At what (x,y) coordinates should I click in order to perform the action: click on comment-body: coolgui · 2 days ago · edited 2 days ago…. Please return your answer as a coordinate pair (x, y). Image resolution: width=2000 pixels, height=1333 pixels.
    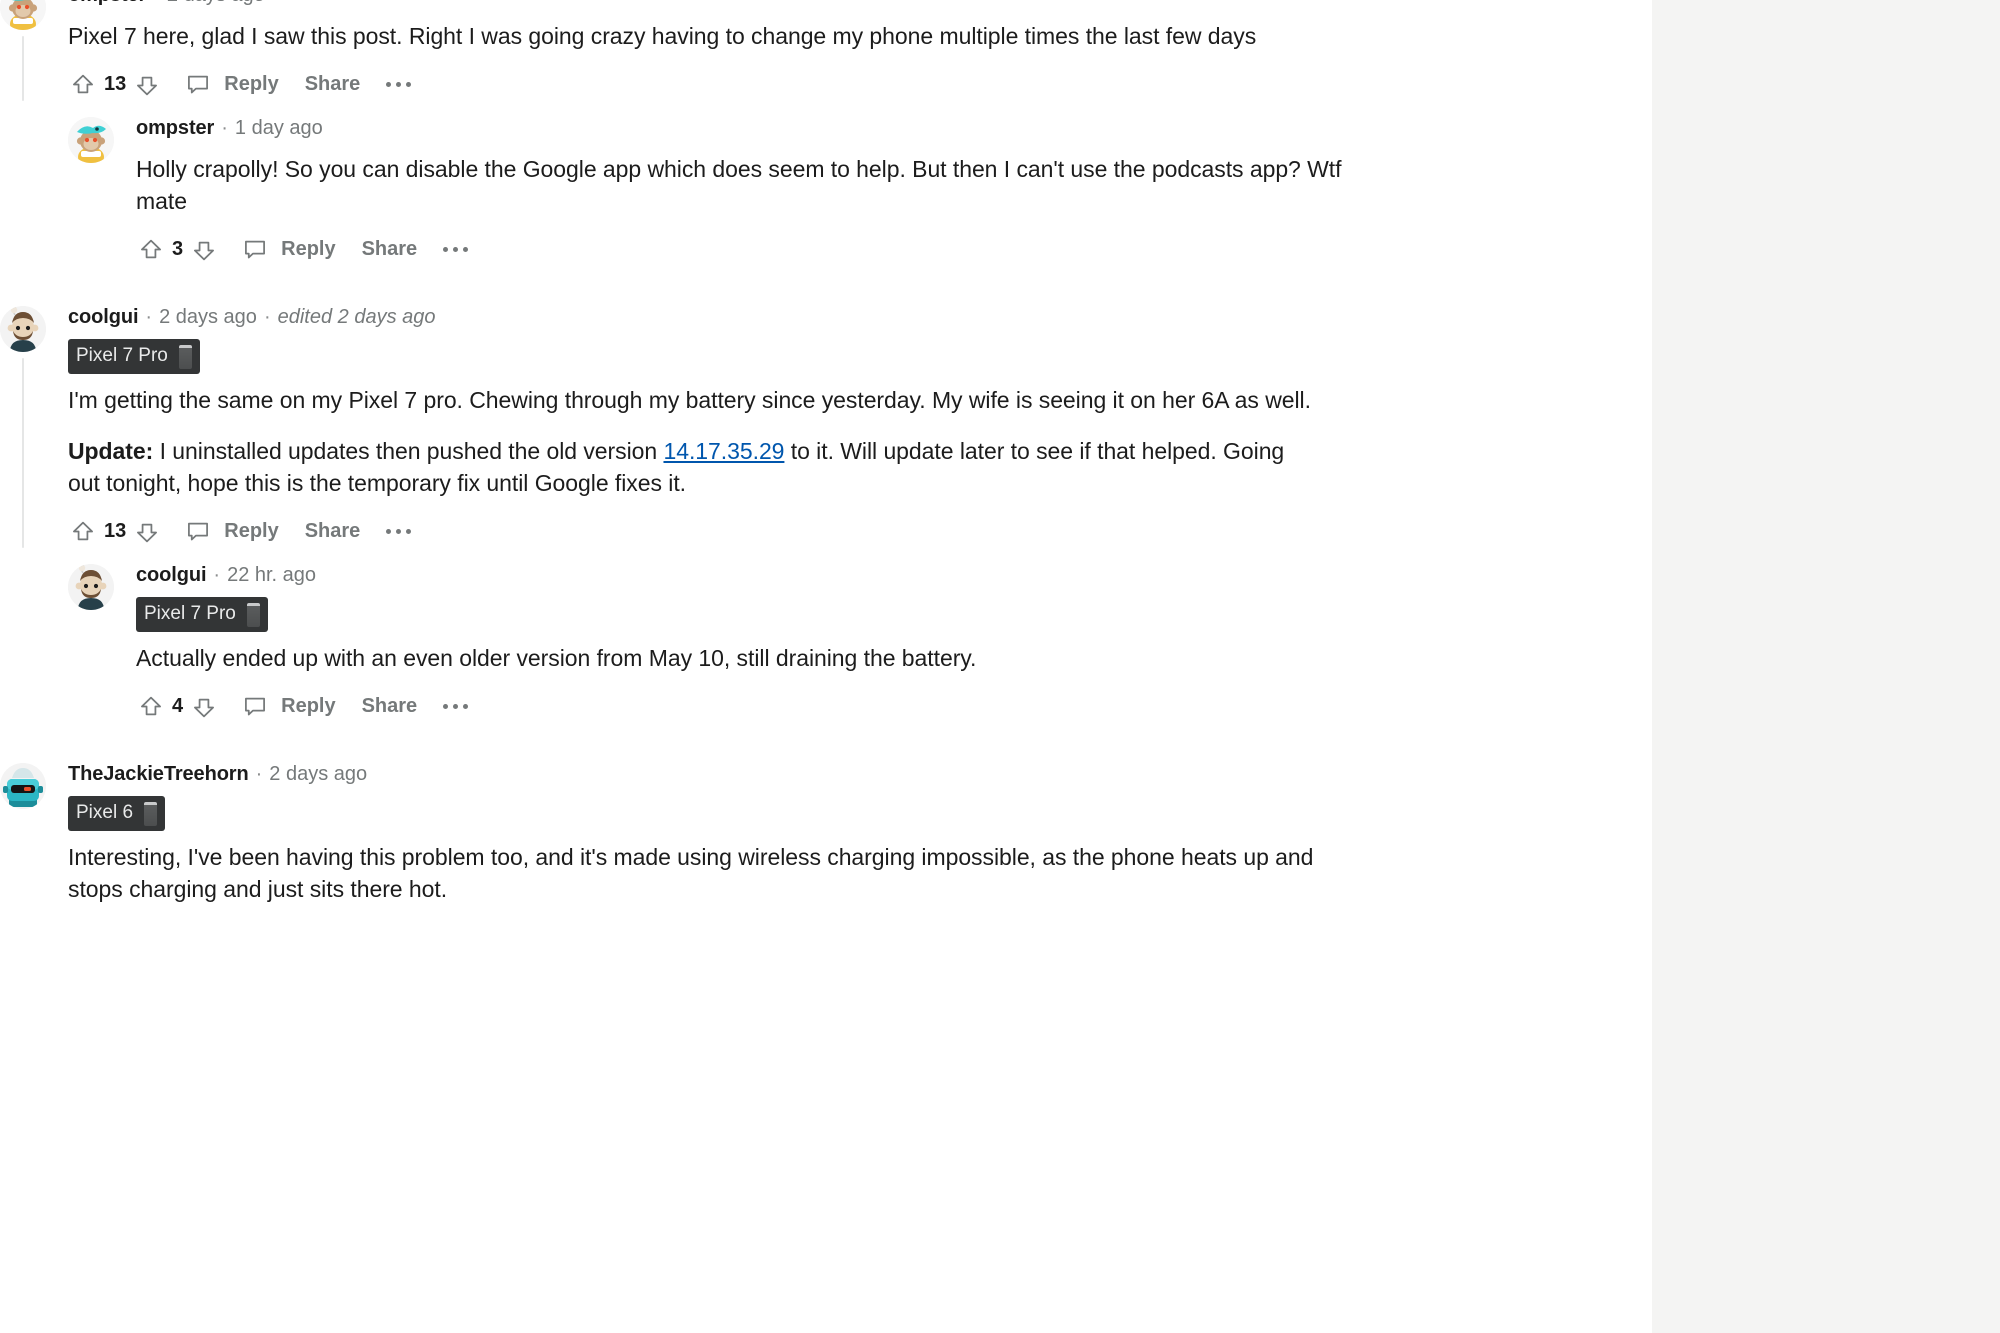
    Looking at the image, I should click on (860, 431).